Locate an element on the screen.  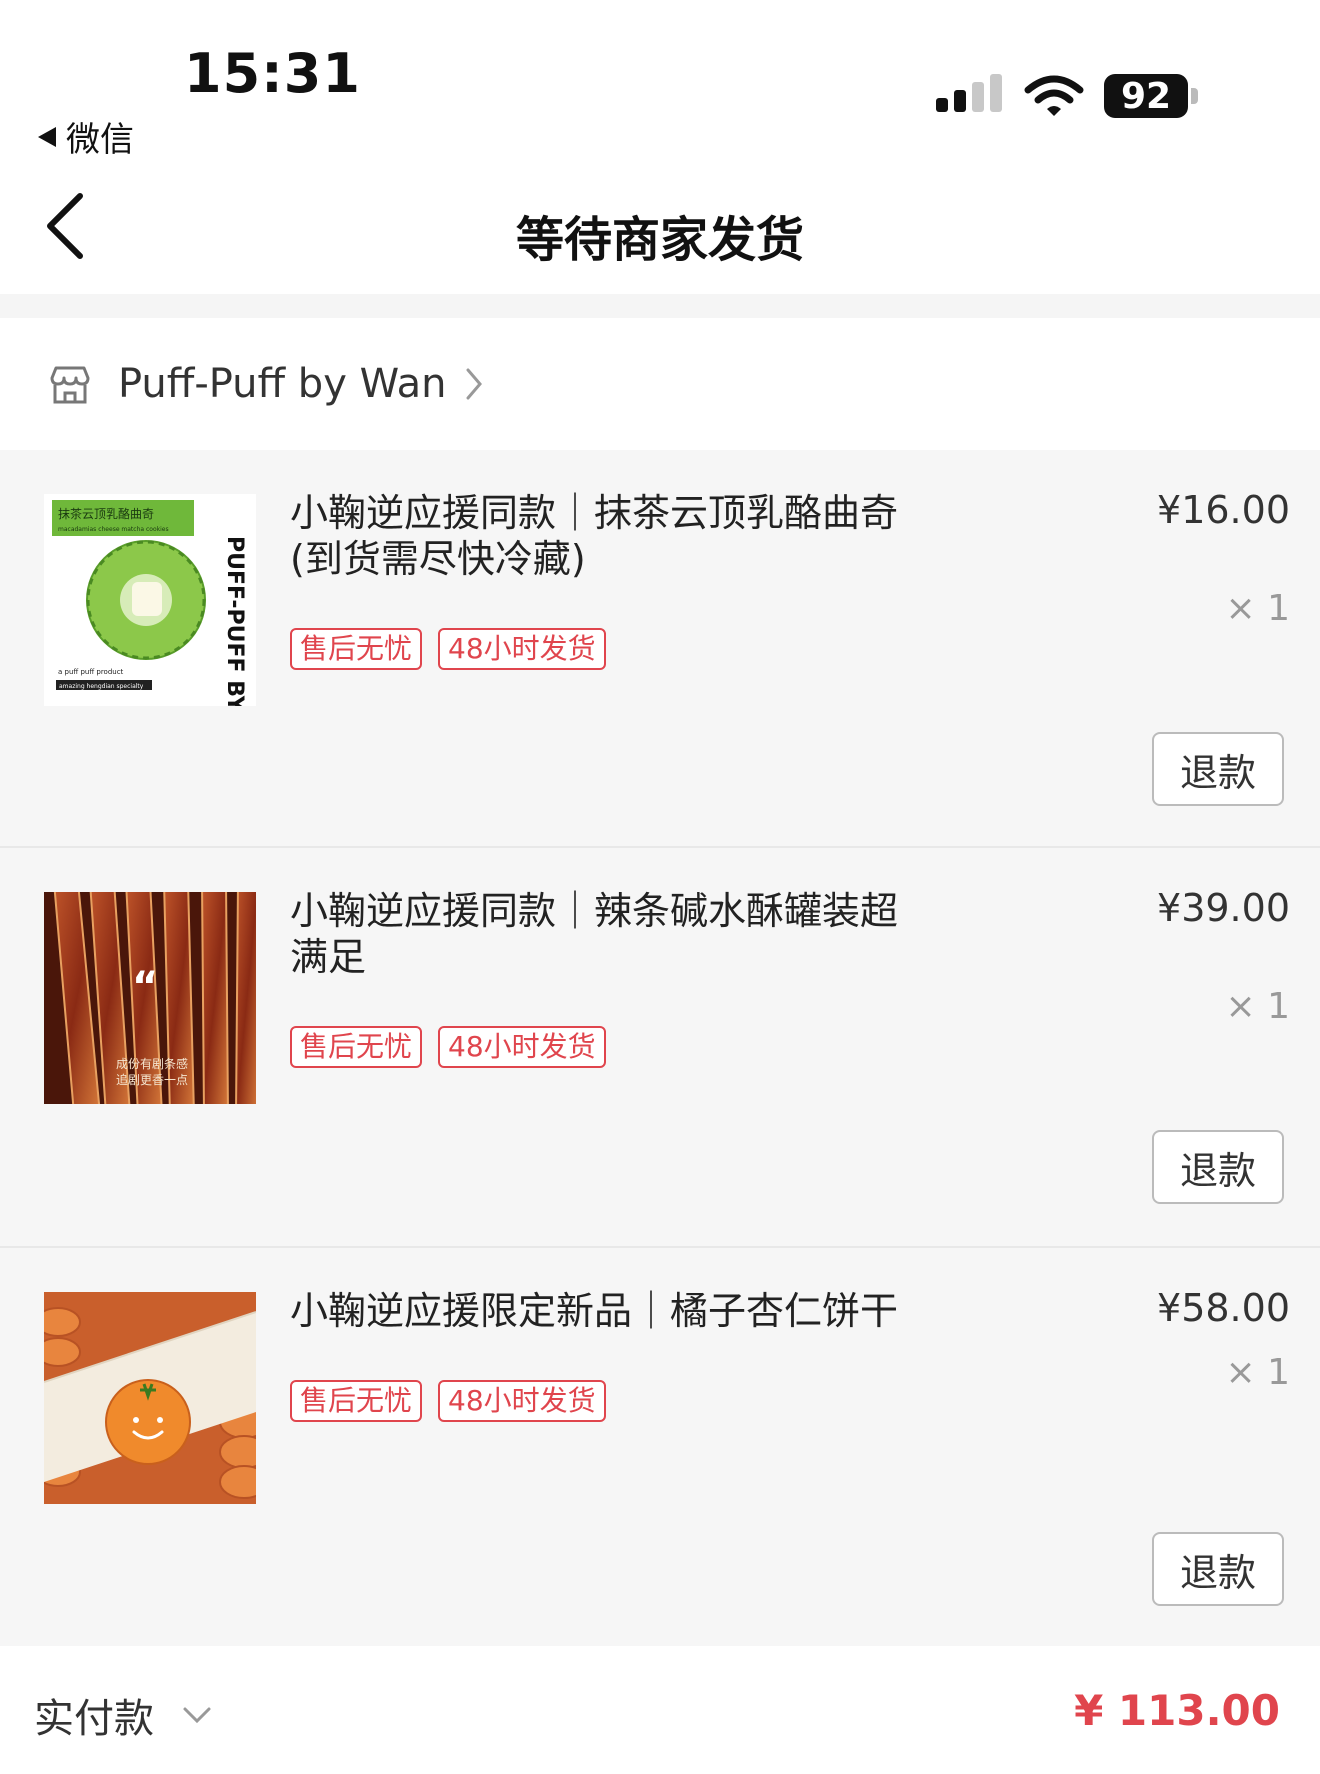
chevron-down-icon is located at coordinates (197, 1715).